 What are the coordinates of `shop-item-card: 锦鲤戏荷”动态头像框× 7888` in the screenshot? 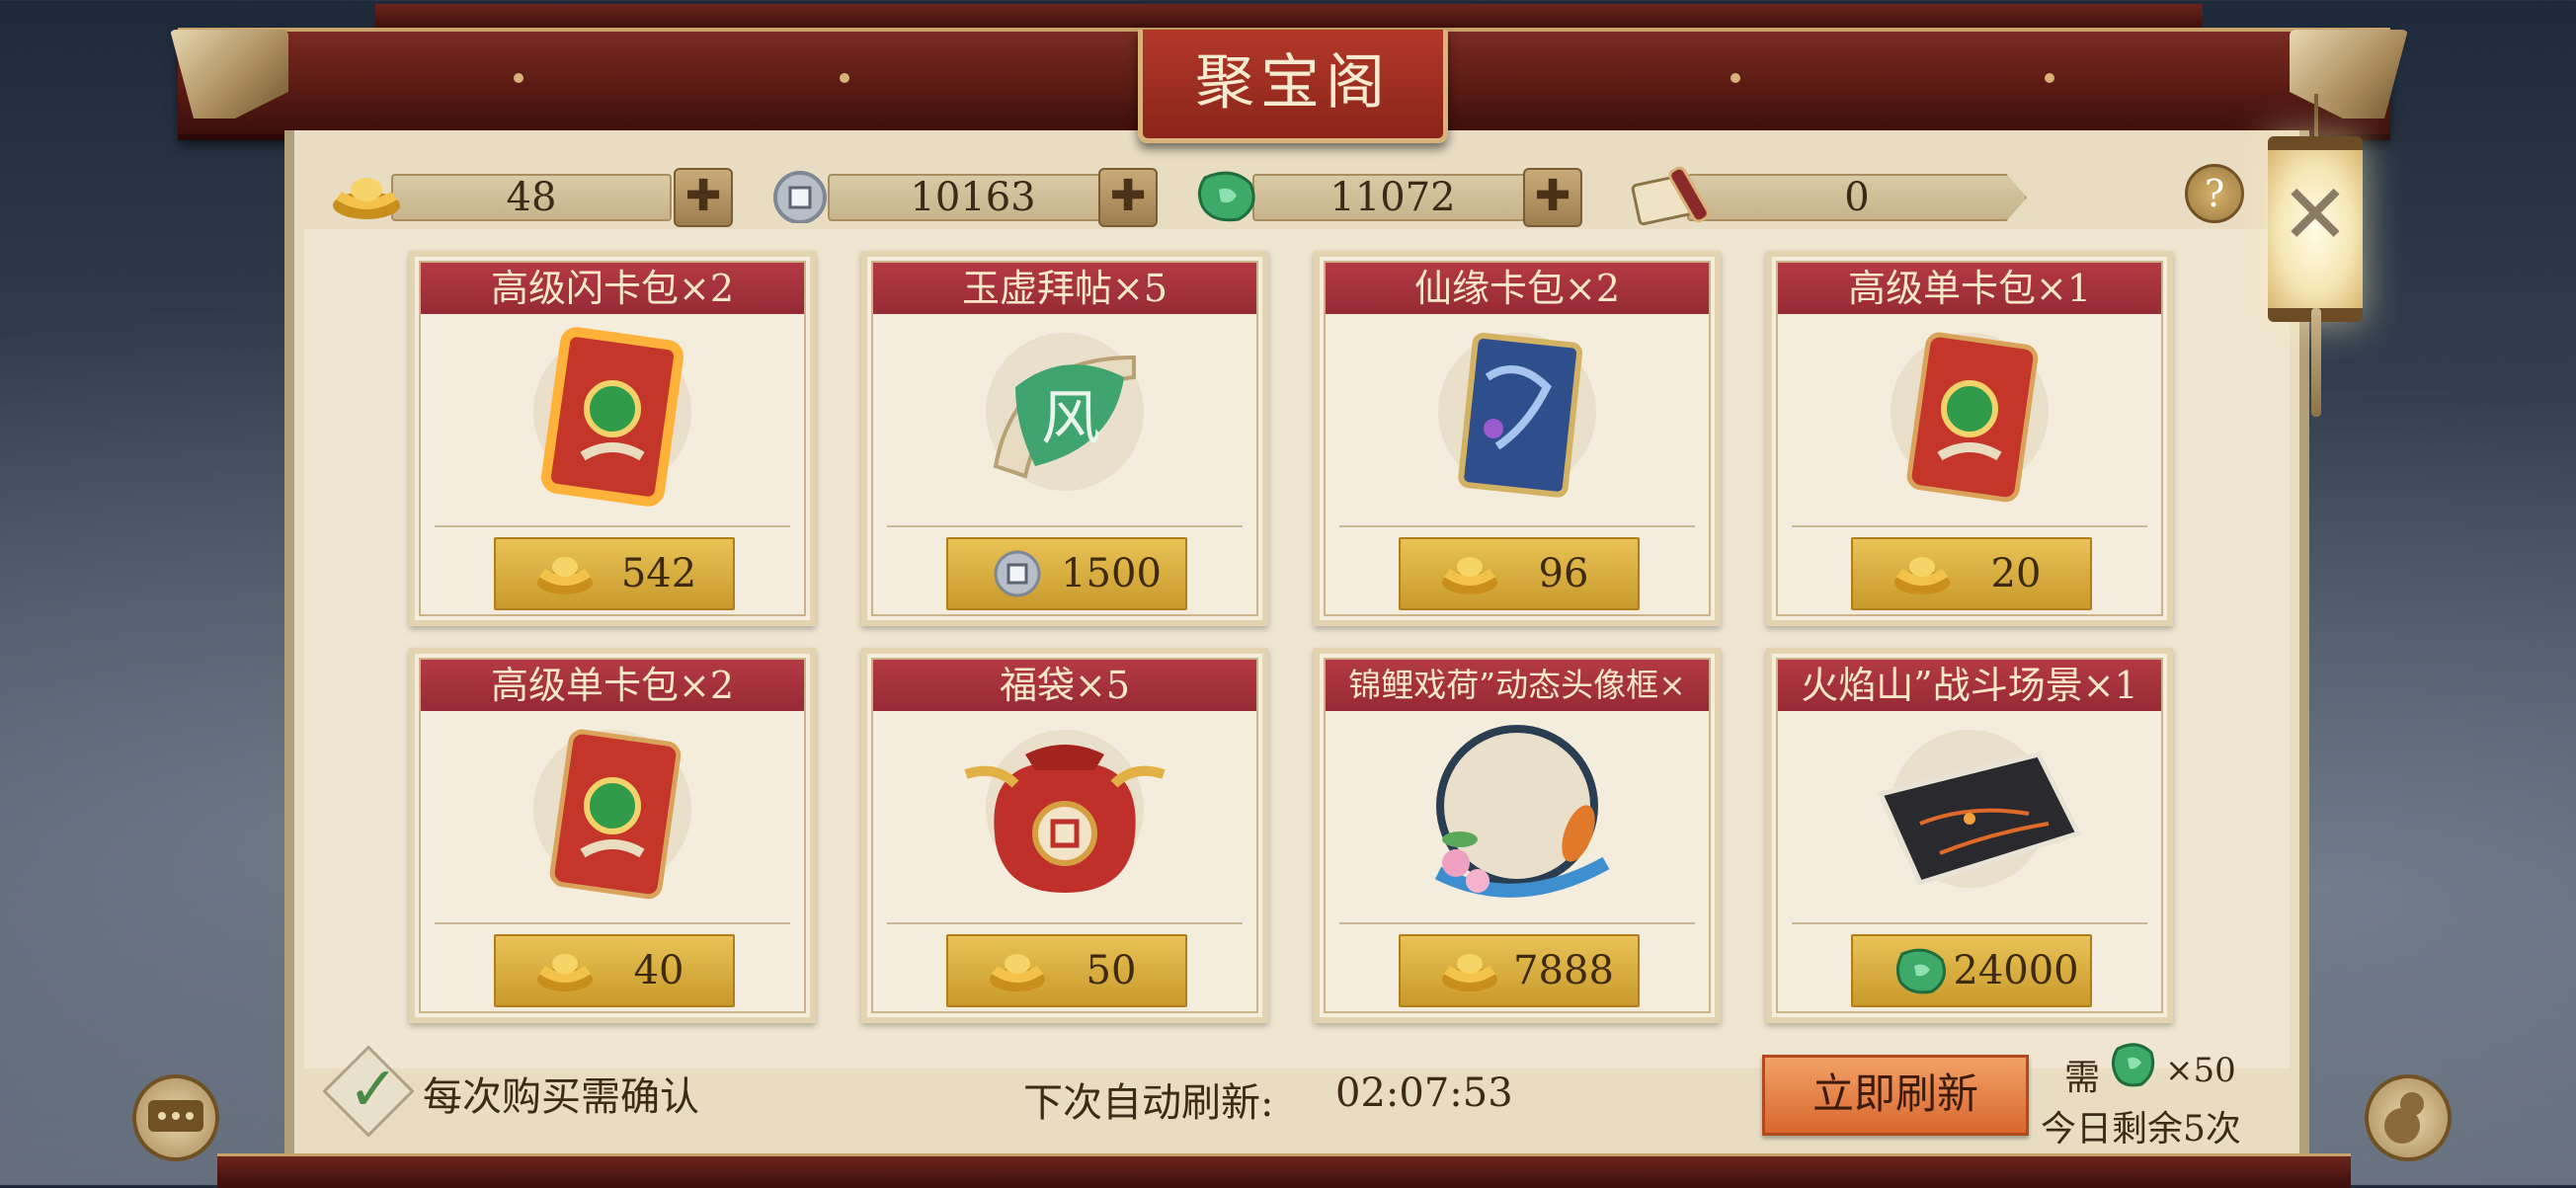 It's located at (1517, 835).